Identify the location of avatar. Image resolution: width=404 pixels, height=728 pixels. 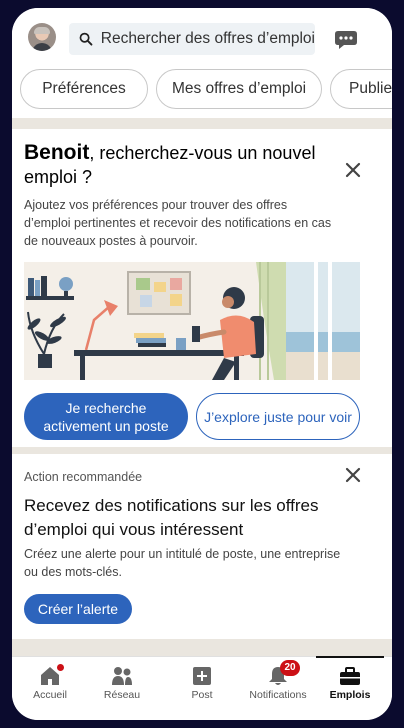
(42, 37).